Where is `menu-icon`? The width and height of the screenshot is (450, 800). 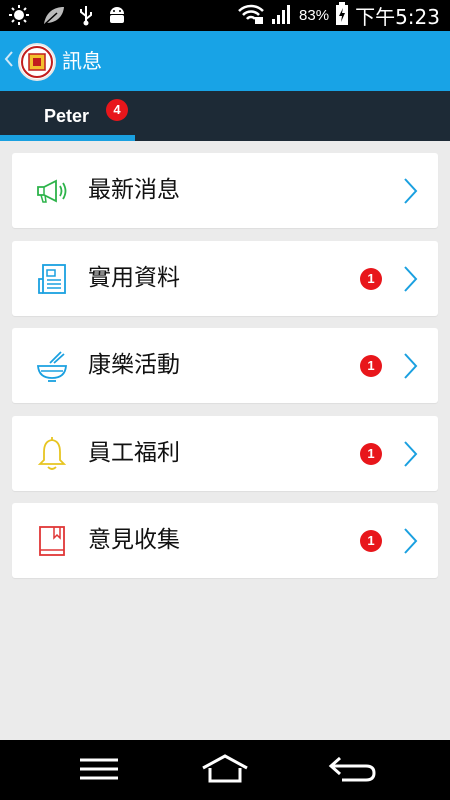 menu-icon is located at coordinates (99, 771).